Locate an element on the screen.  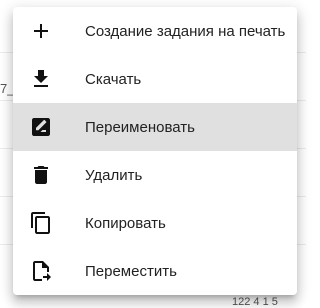
menu-item-delete: Удалить is located at coordinates (155, 175).